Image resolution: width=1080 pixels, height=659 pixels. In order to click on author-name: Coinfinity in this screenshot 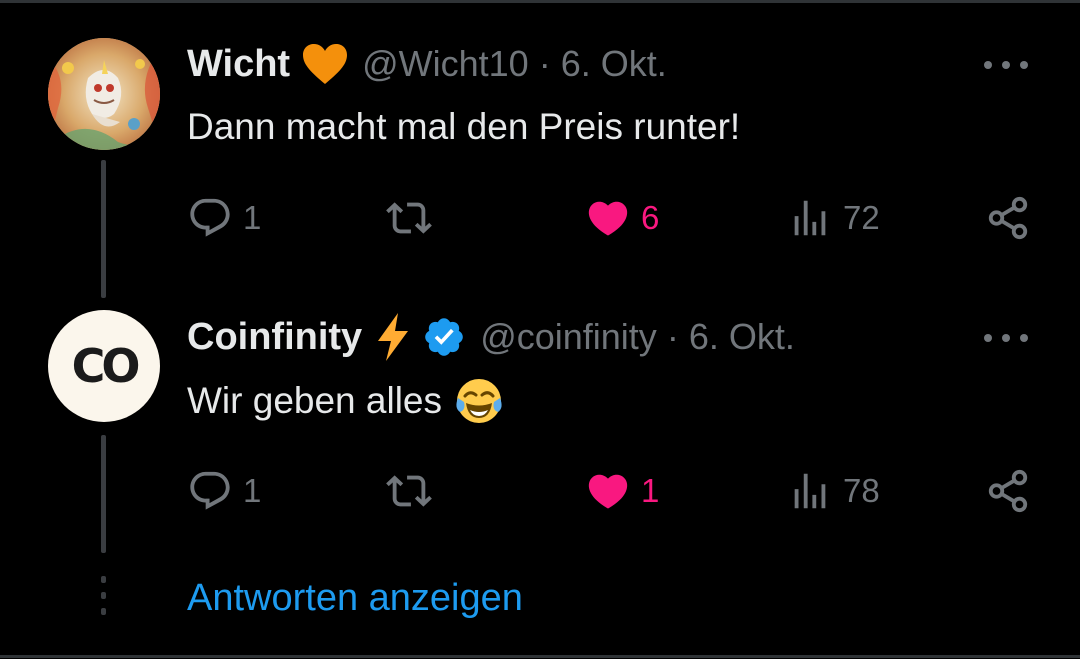, I will do `click(274, 337)`.